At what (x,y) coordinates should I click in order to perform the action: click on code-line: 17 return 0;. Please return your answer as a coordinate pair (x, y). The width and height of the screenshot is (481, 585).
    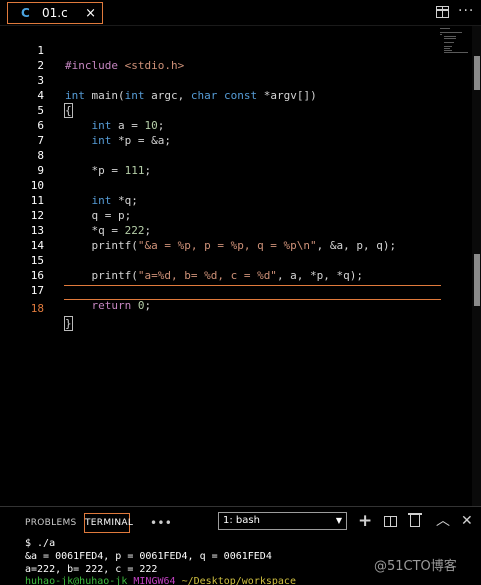
    Looking at the image, I should click on (240, 290).